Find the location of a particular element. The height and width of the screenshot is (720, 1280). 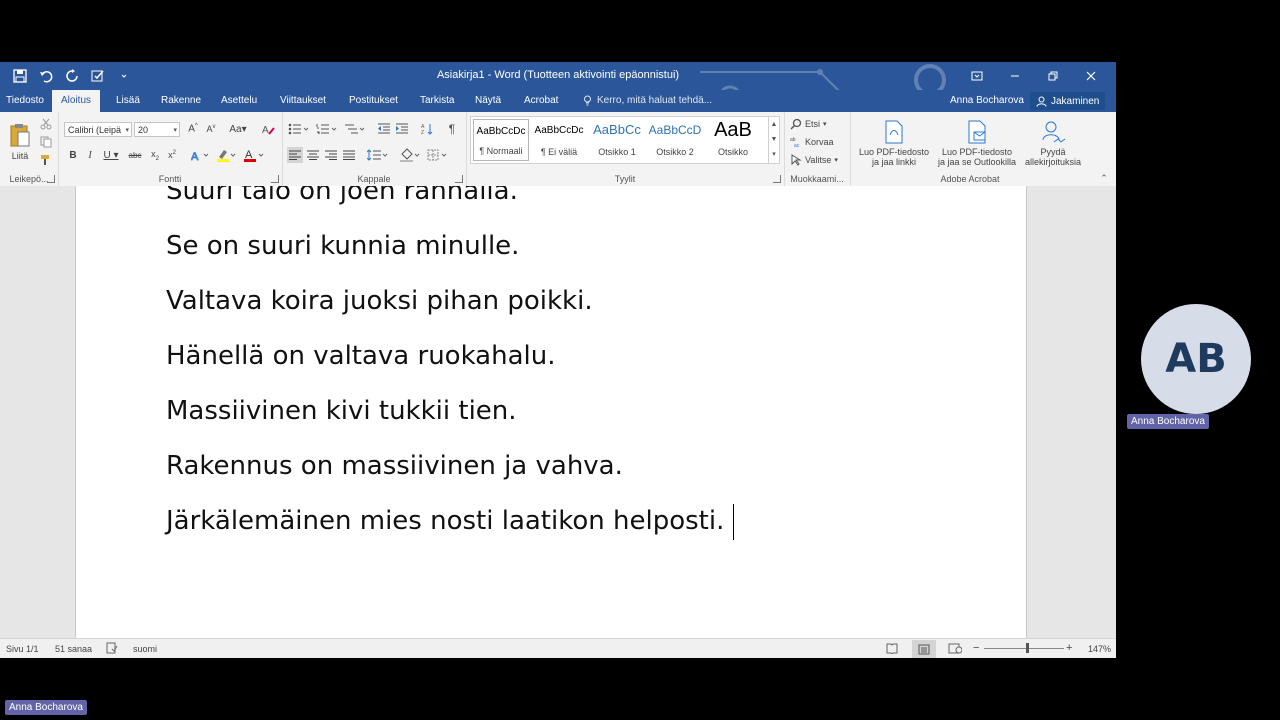

borders-button is located at coordinates (438, 155).